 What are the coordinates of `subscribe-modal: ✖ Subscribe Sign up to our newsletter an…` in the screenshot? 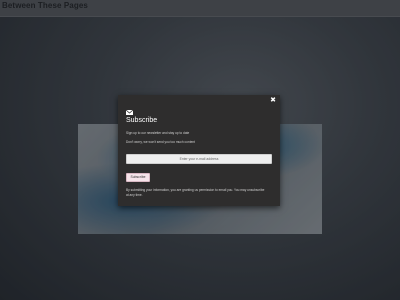 It's located at (199, 150).